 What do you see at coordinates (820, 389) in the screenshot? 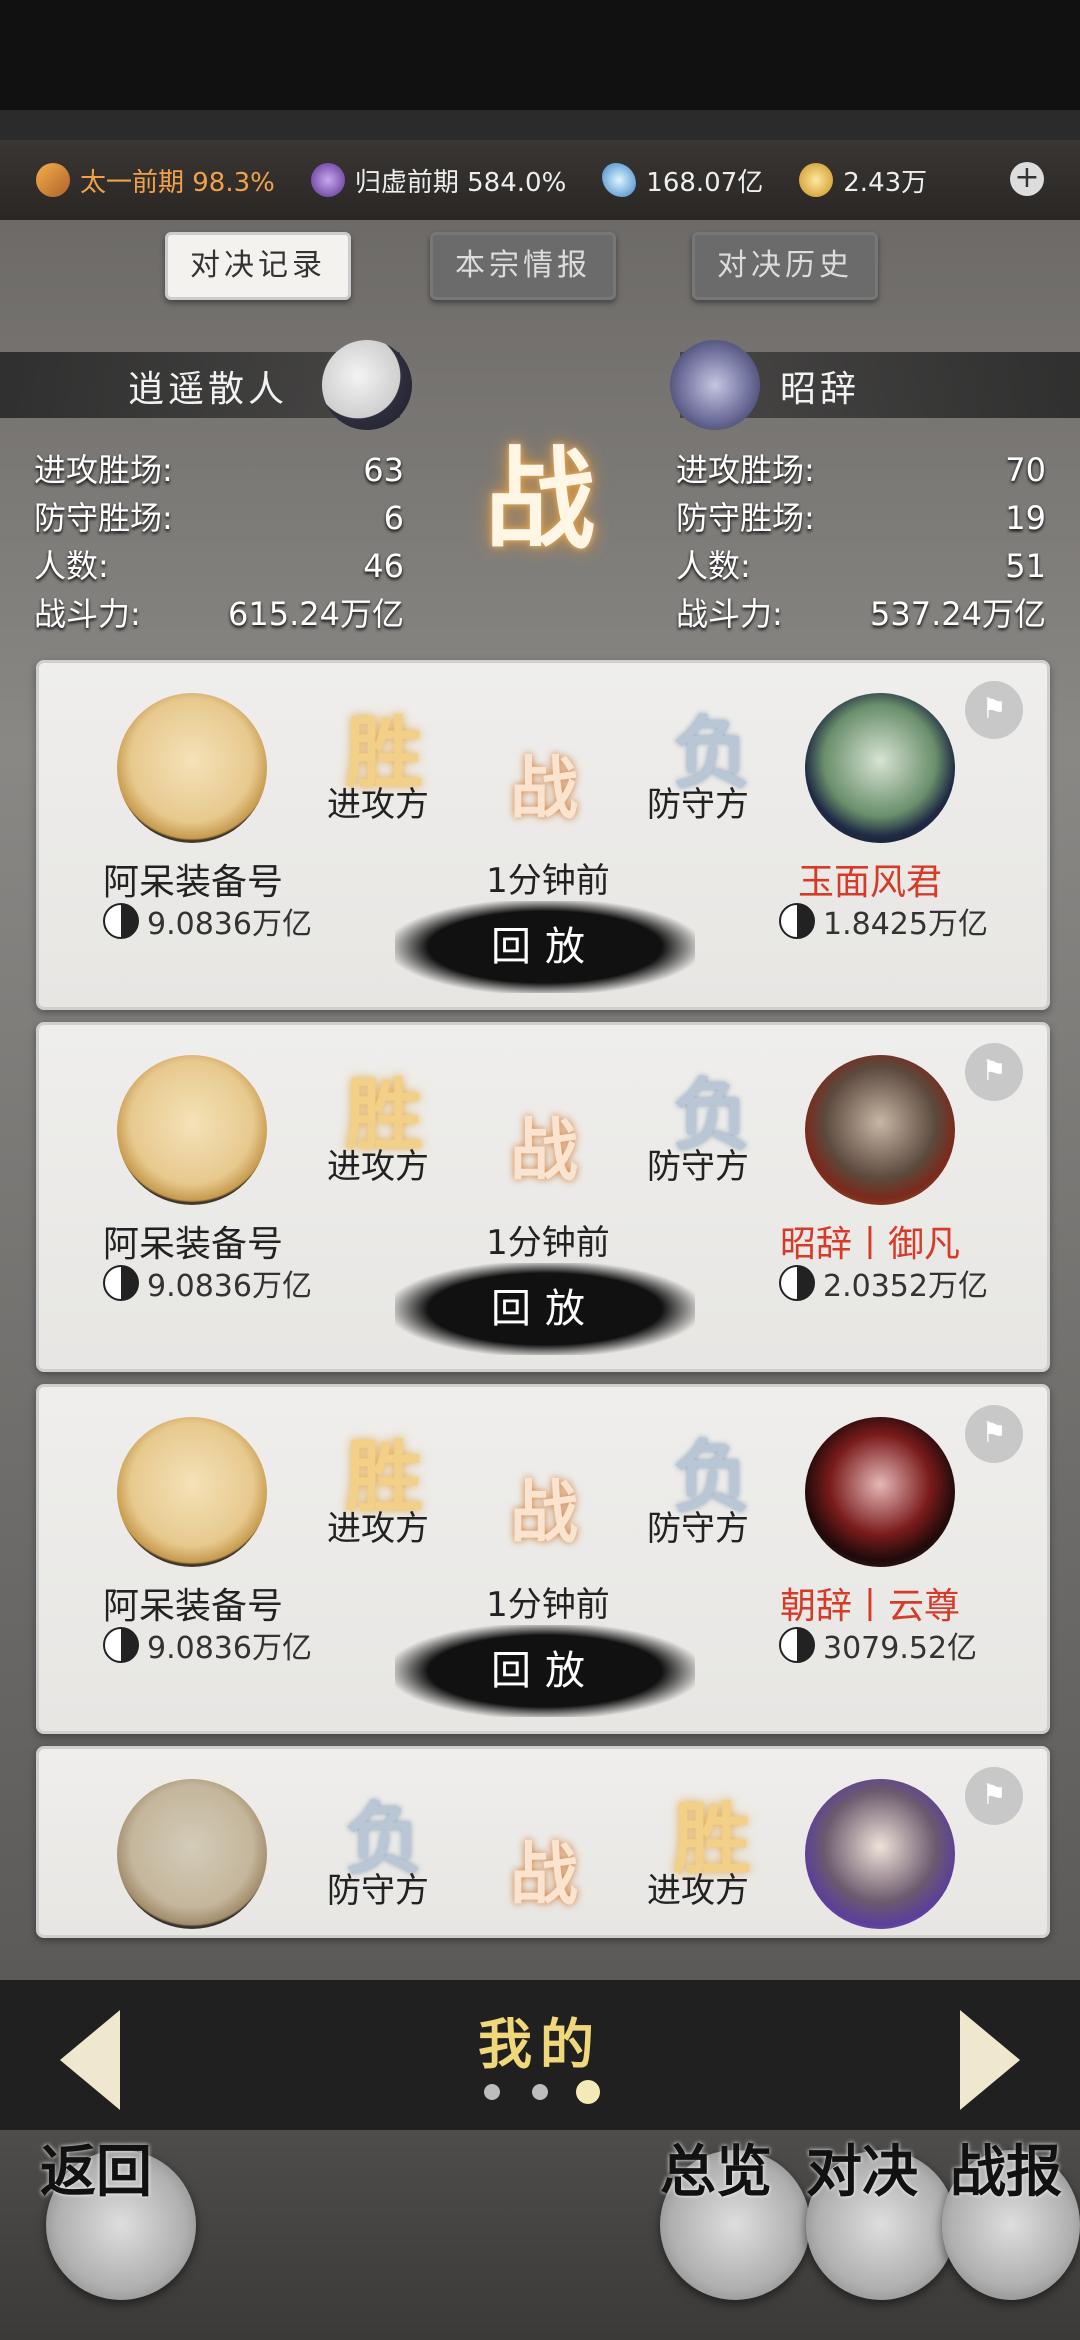
I see `right-team-name: 昭辞` at bounding box center [820, 389].